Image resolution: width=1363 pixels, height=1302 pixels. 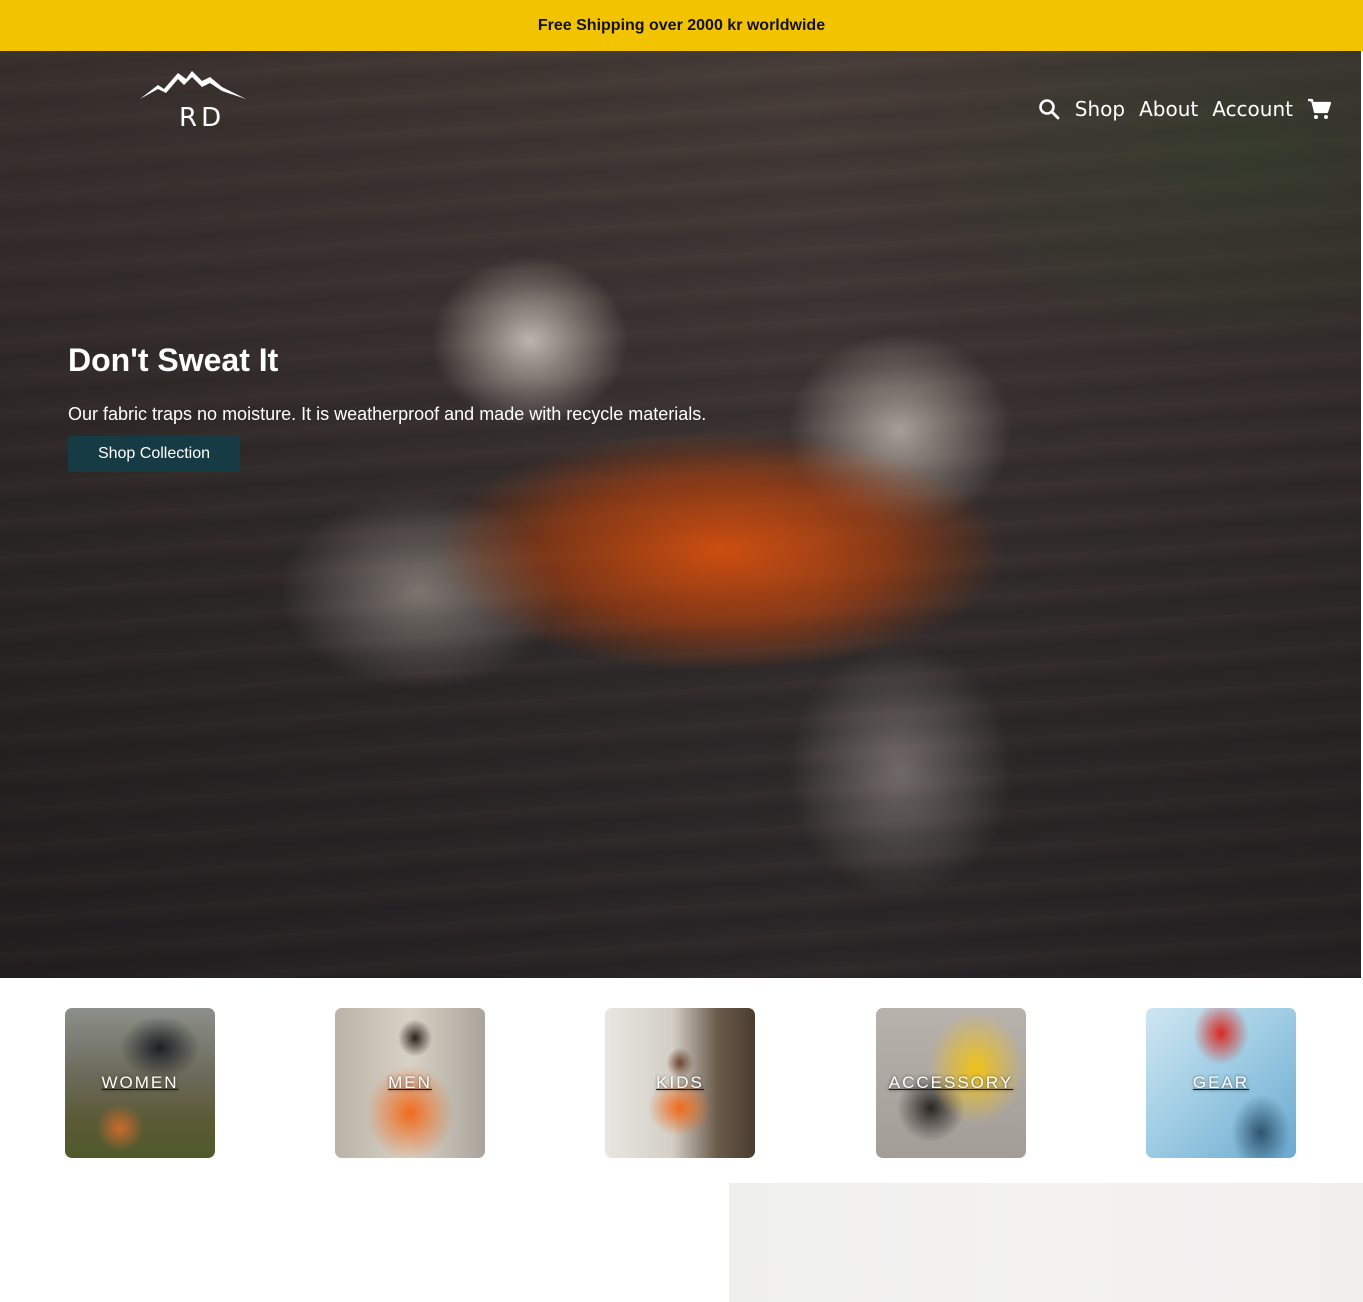 I want to click on category-kids-tile: KIDS, so click(x=680, y=1083).